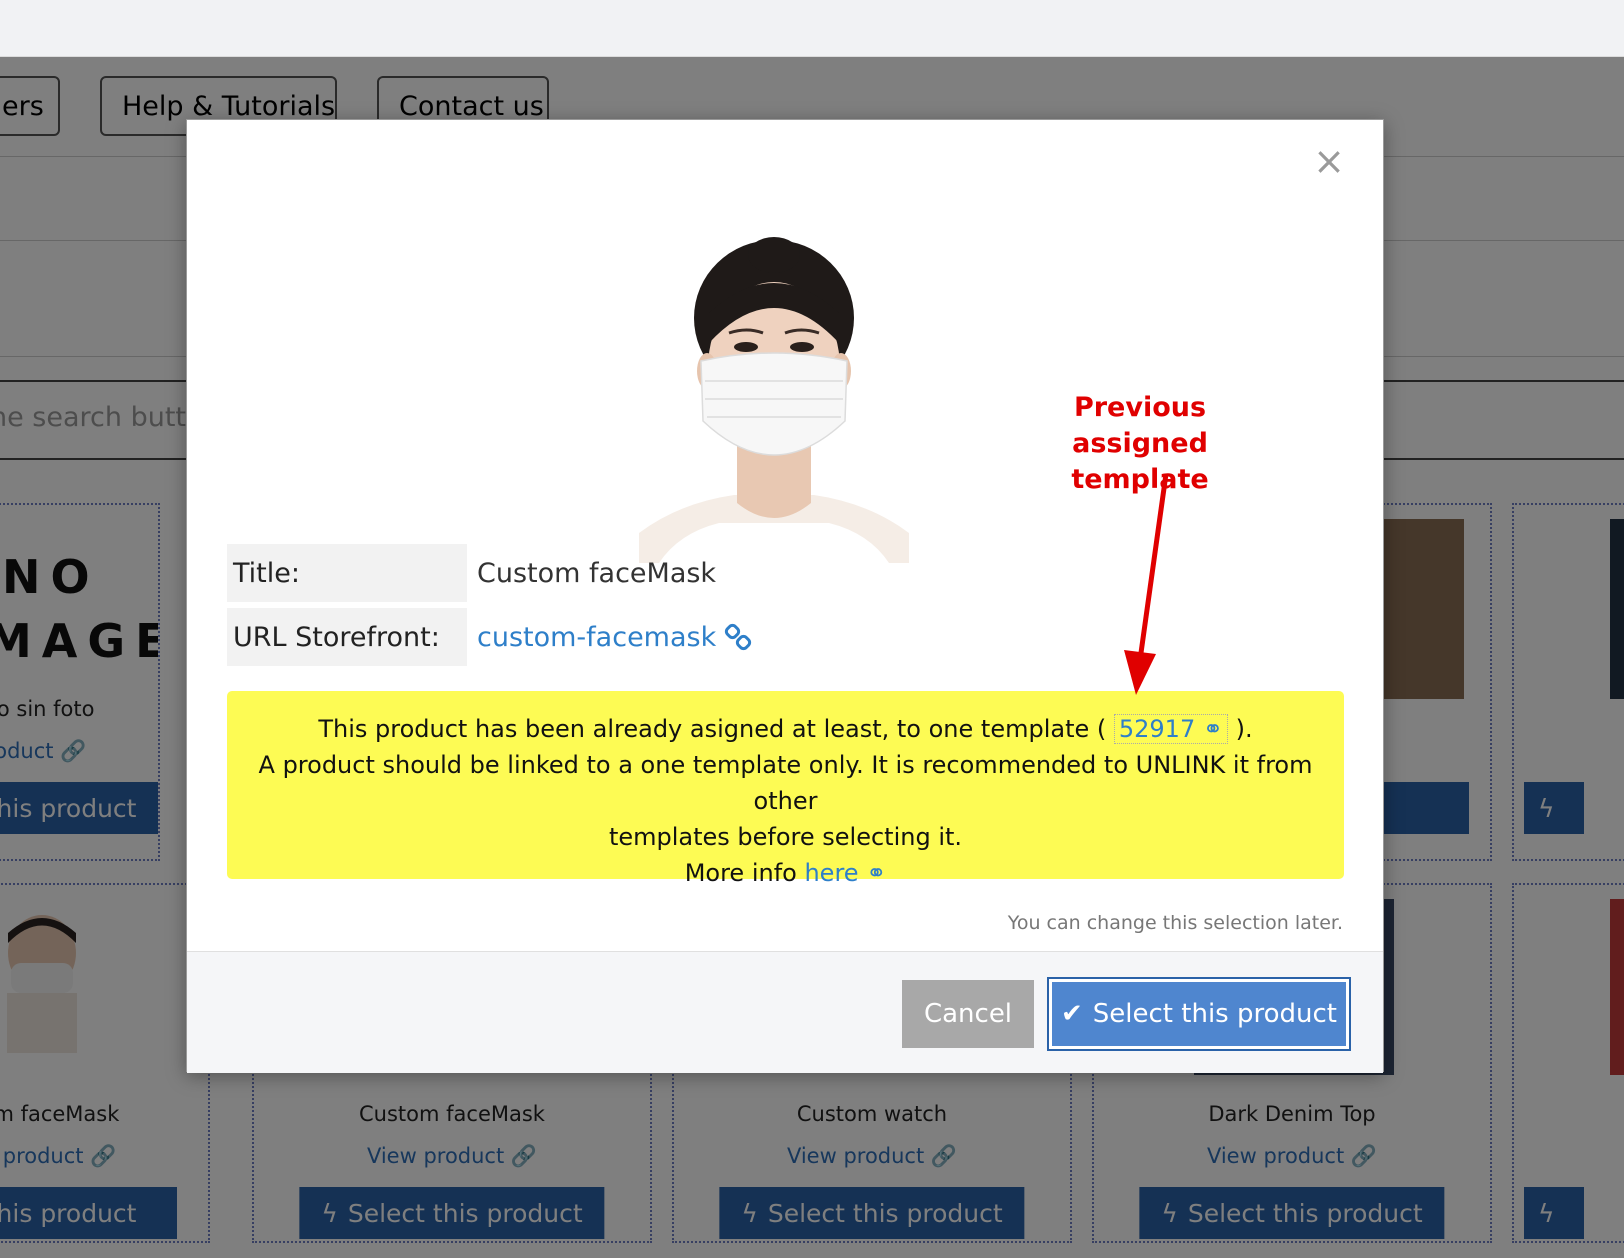  I want to click on product-image, so click(774, 398).